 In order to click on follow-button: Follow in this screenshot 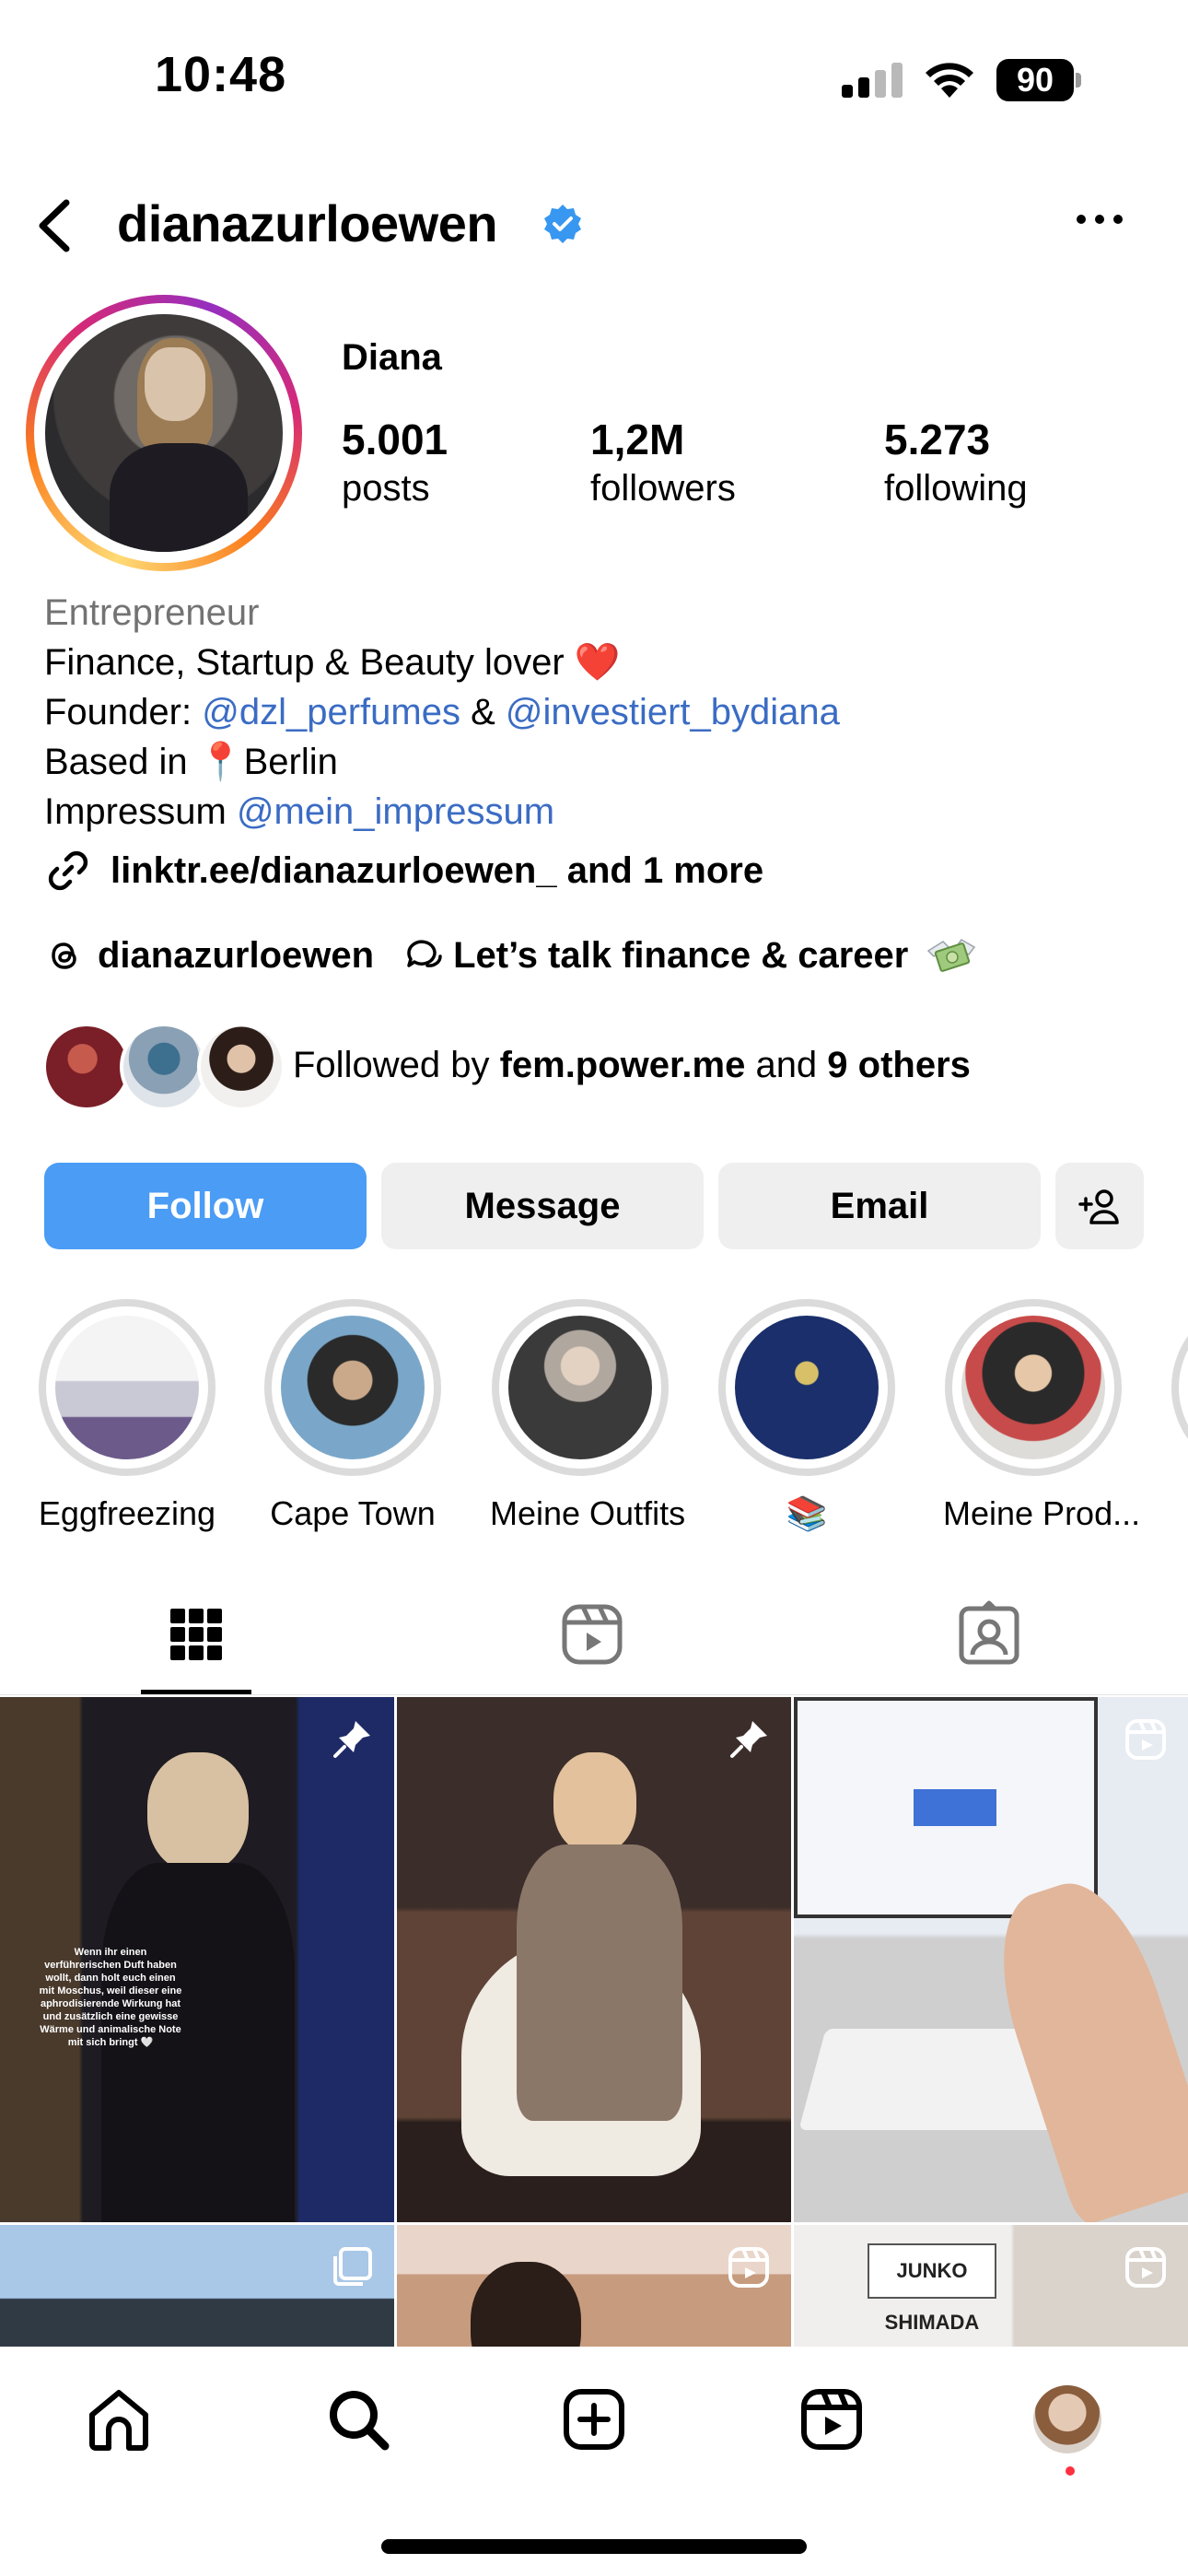, I will do `click(205, 1206)`.